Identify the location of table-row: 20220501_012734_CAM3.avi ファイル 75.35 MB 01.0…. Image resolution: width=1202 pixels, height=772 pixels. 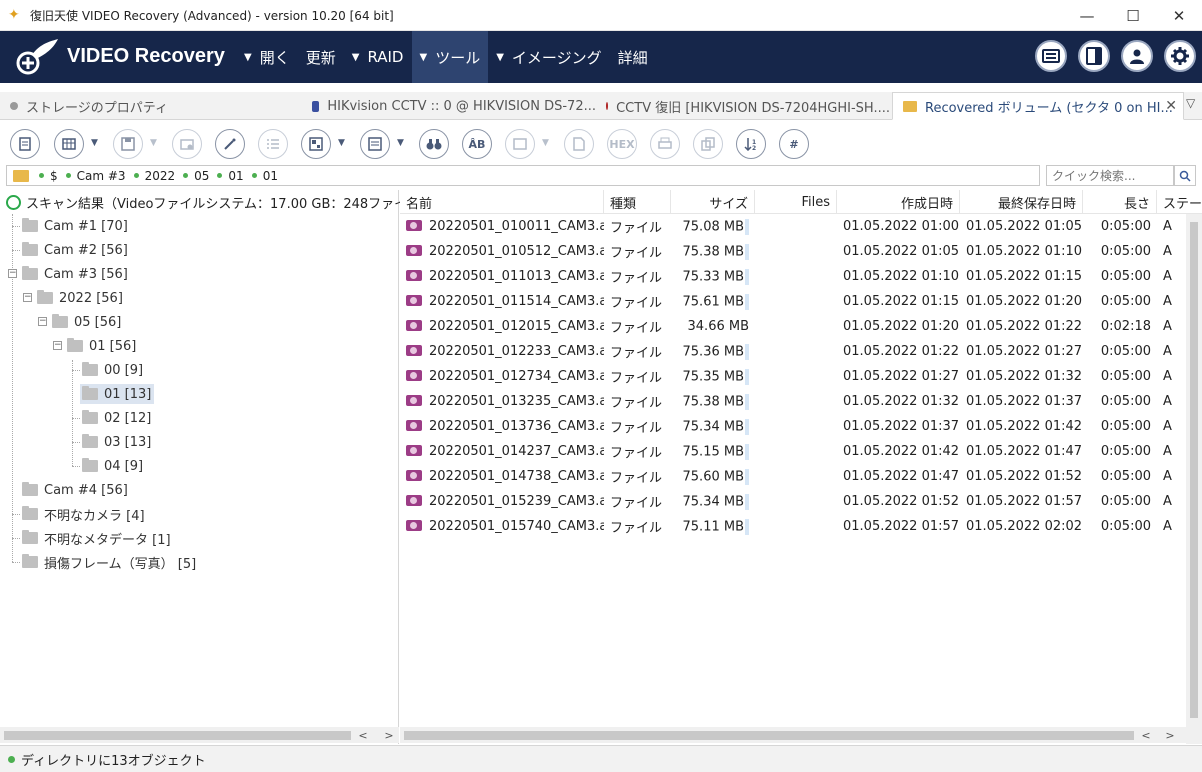
(801, 376).